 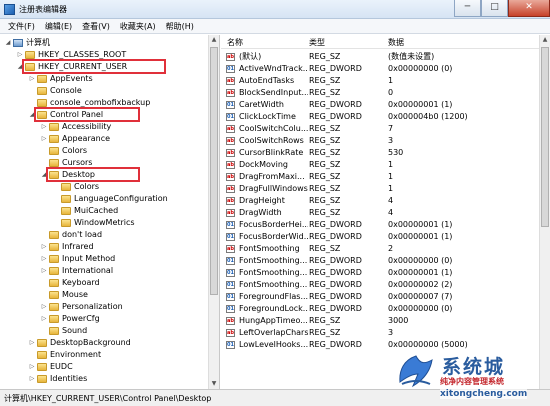 I want to click on value-row: ab CoolSwitchRows REG_SZ 3, so click(x=380, y=141).